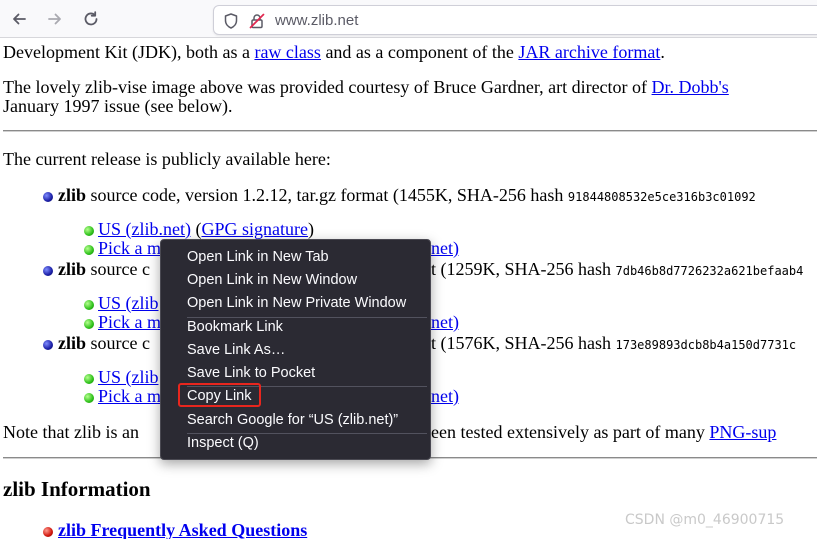 The width and height of the screenshot is (817, 539). Describe the element at coordinates (257, 21) in the screenshot. I see `insecure-lock-icon` at that location.